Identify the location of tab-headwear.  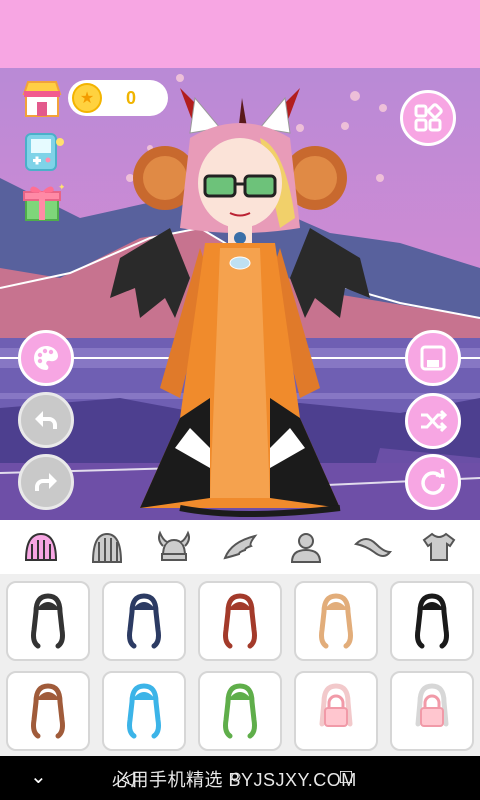
(174, 547).